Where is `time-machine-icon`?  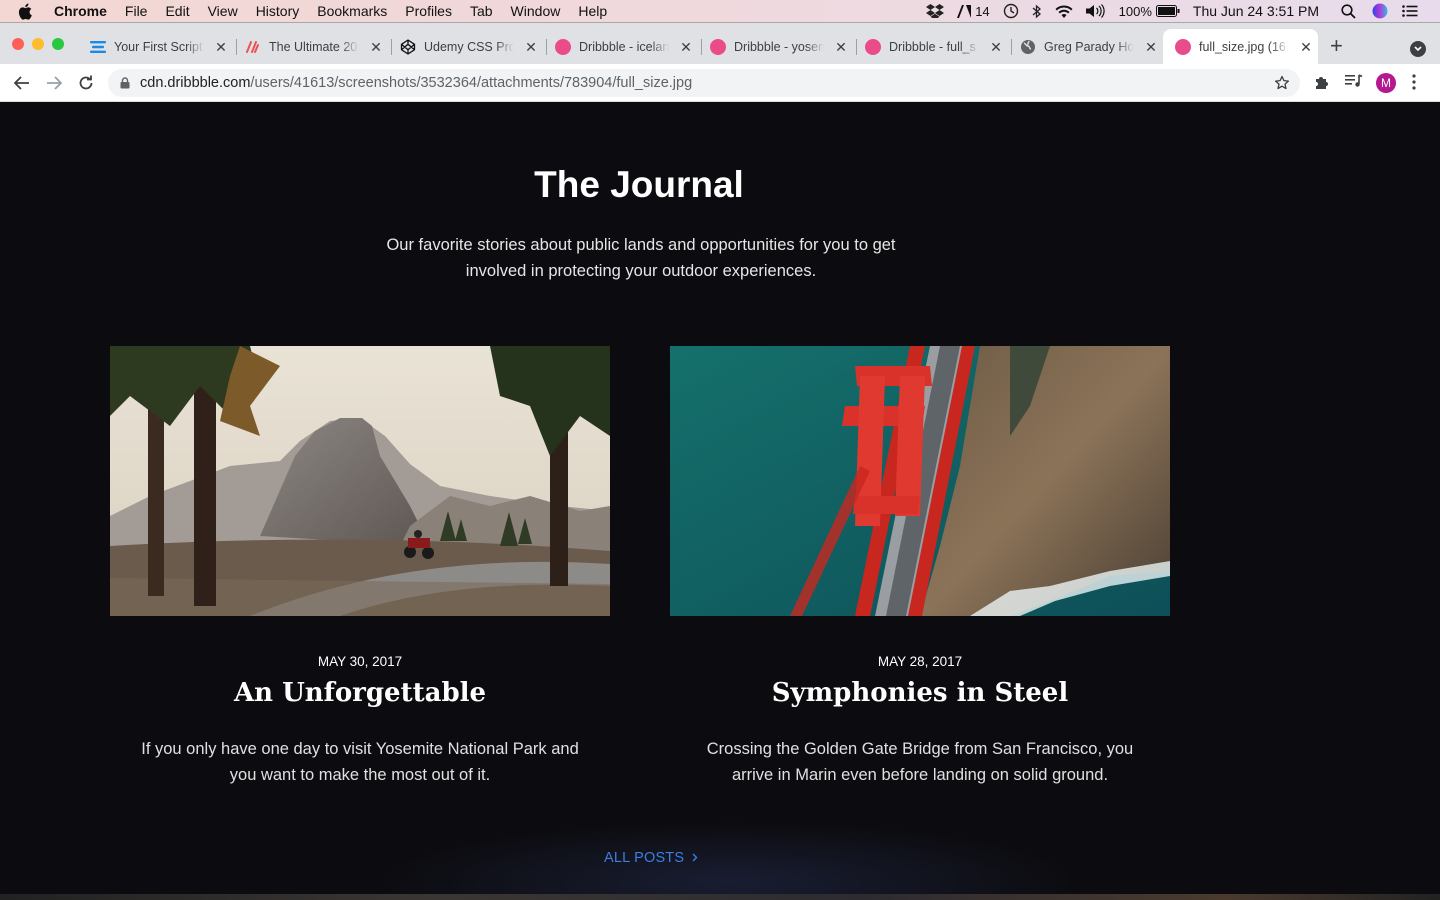 time-machine-icon is located at coordinates (1011, 11).